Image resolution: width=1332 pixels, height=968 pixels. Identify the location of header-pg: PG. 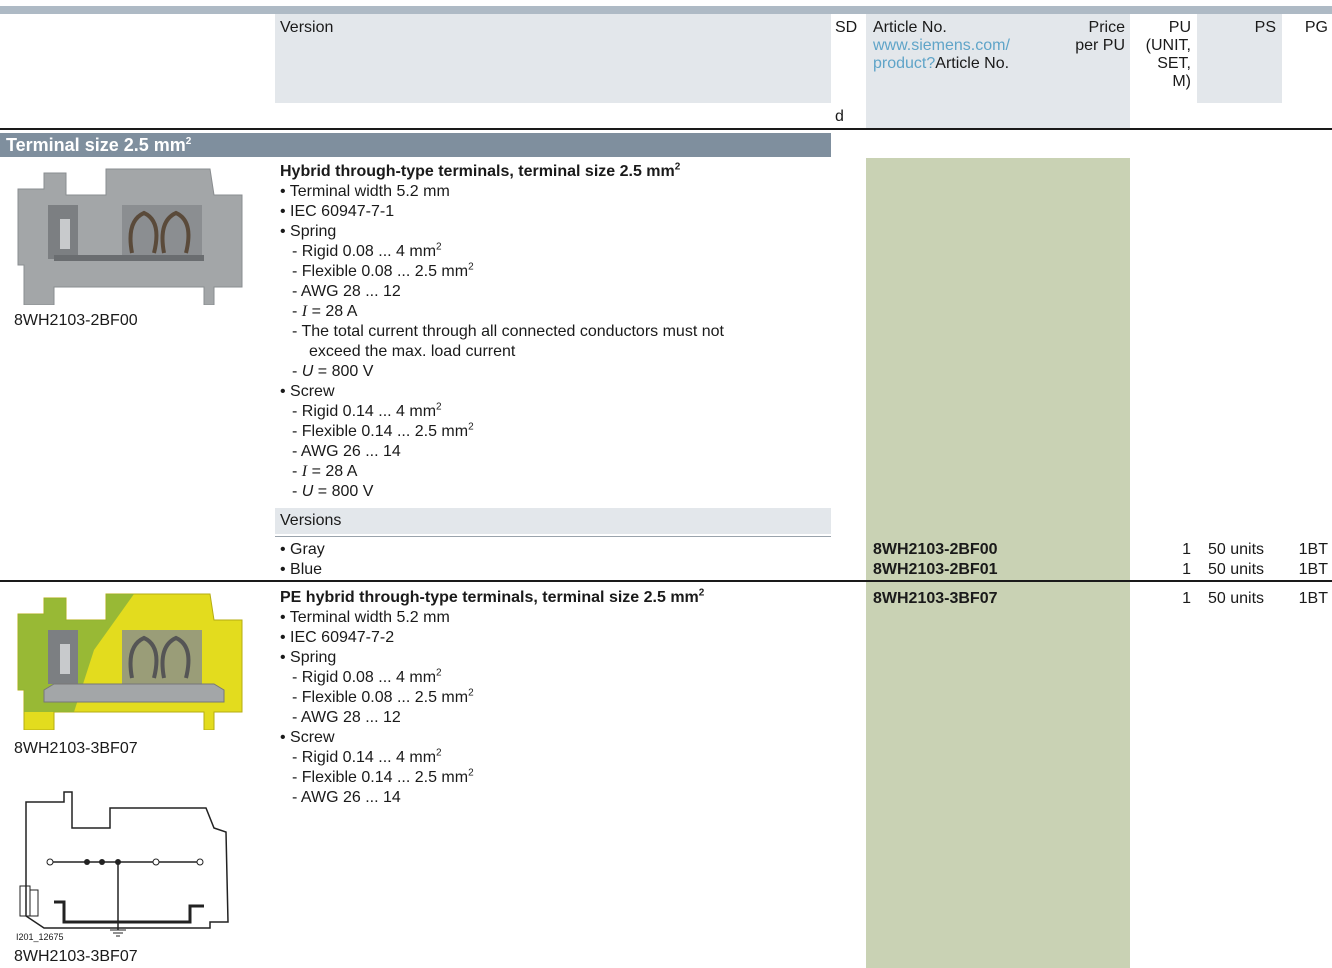
(1316, 27).